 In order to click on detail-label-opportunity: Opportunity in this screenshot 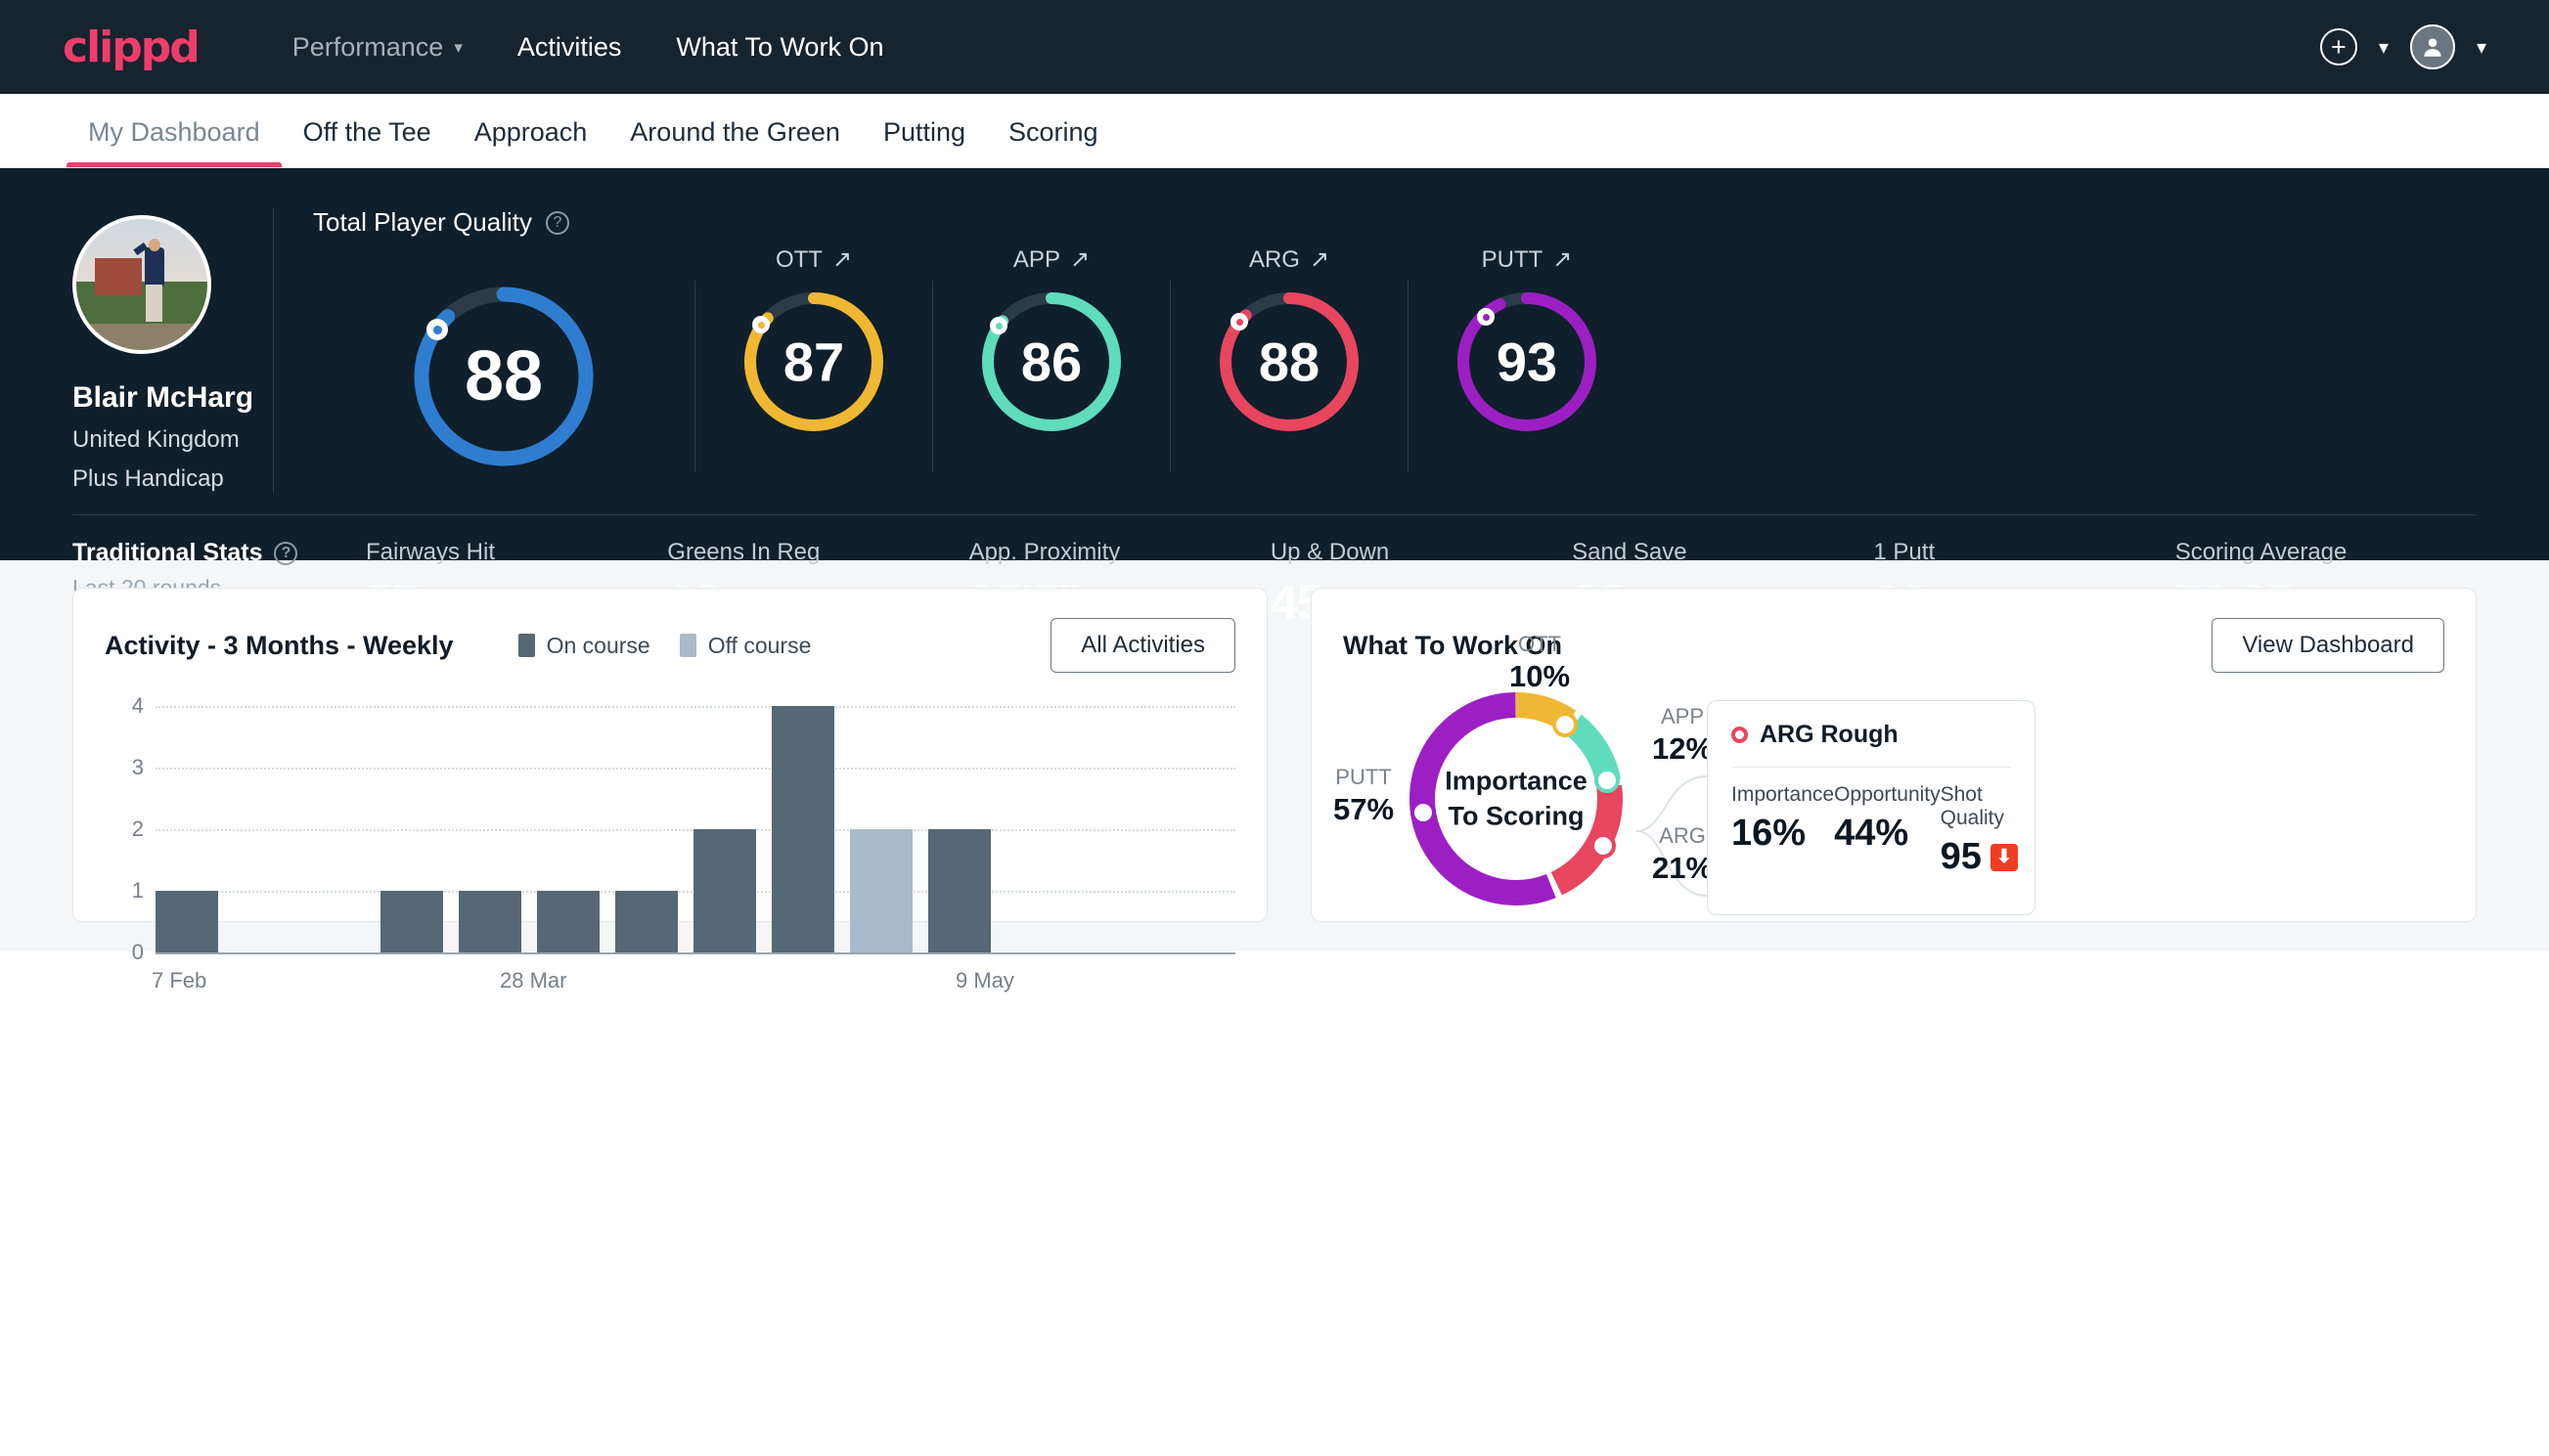, I will do `click(1888, 794)`.